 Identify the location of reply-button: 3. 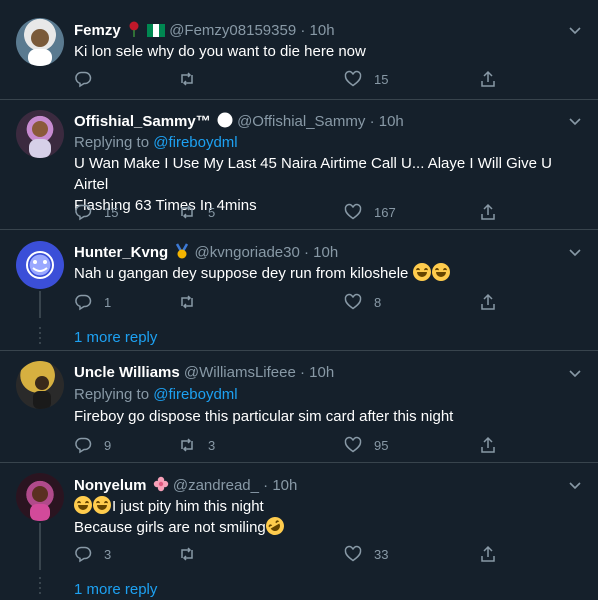
(92, 554).